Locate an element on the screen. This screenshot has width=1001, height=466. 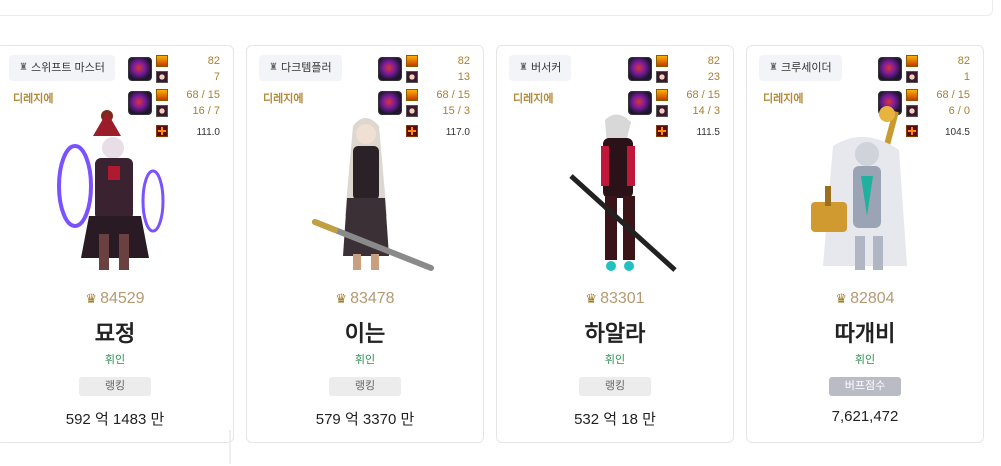
damage-value: 532 억 18 만 is located at coordinates (615, 419).